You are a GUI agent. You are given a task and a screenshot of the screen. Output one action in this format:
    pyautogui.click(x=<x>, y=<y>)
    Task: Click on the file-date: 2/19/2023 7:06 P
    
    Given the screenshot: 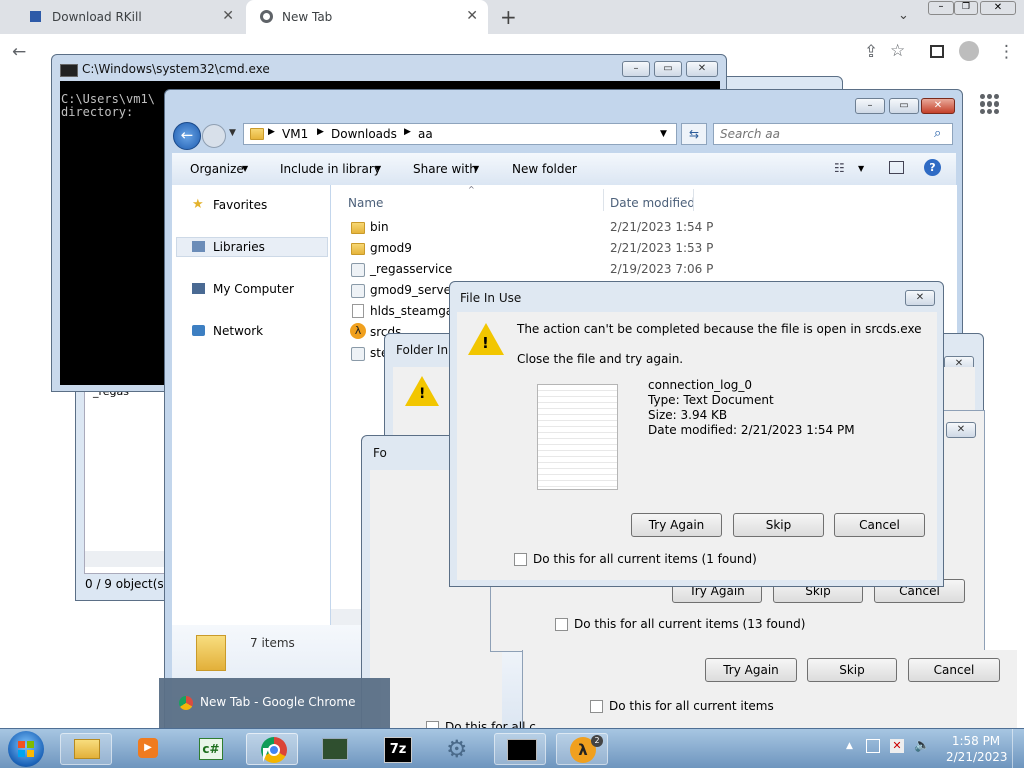 What is the action you would take?
    pyautogui.click(x=662, y=269)
    